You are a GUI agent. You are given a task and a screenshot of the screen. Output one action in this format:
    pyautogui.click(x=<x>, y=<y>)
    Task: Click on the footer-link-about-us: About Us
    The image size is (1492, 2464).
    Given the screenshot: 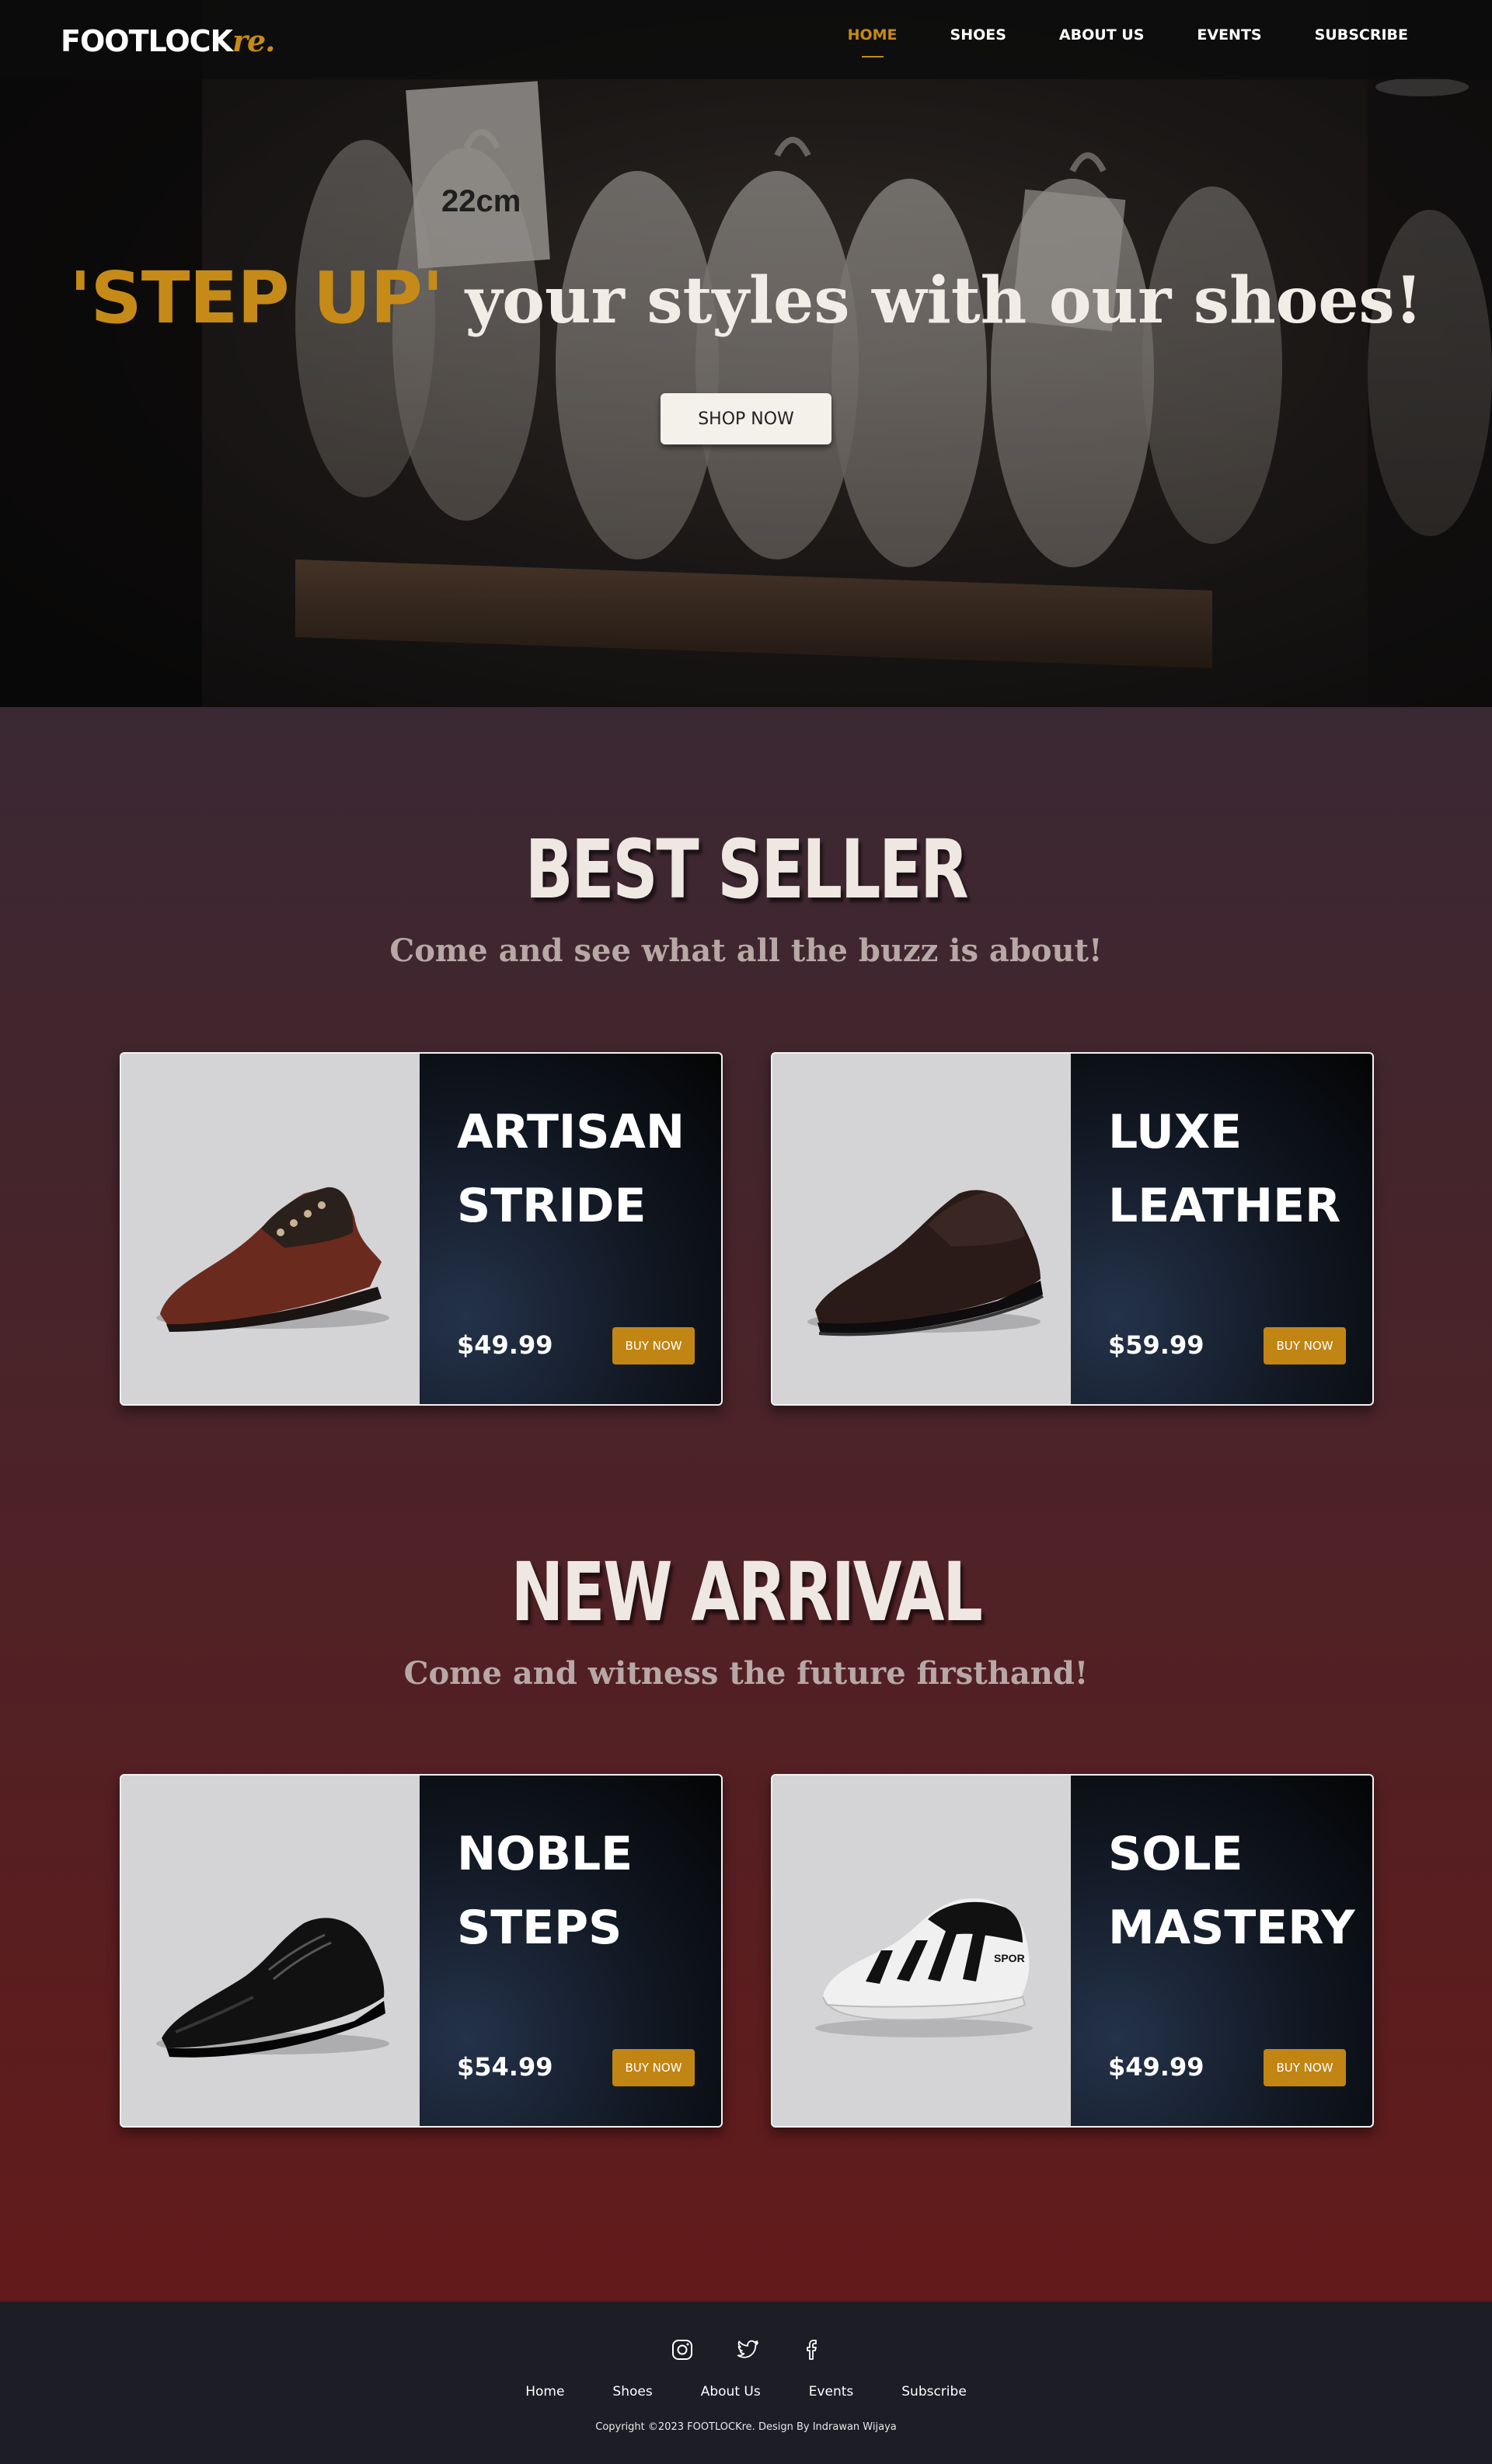 What is the action you would take?
    pyautogui.click(x=731, y=2392)
    